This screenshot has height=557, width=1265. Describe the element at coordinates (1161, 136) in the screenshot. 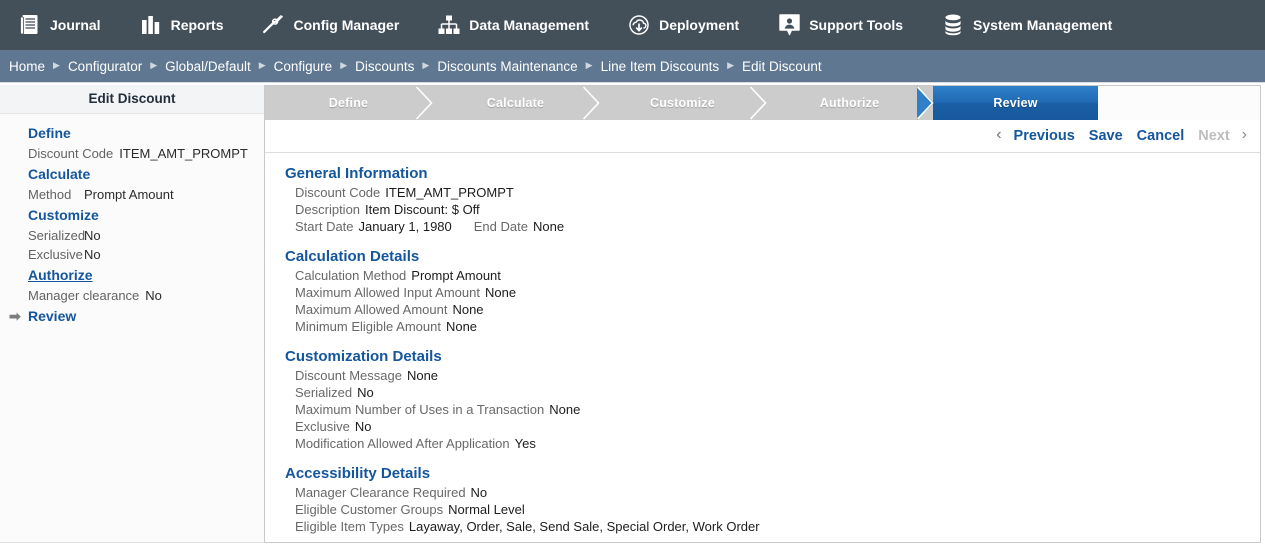

I see `cancel-button: Cancel` at that location.